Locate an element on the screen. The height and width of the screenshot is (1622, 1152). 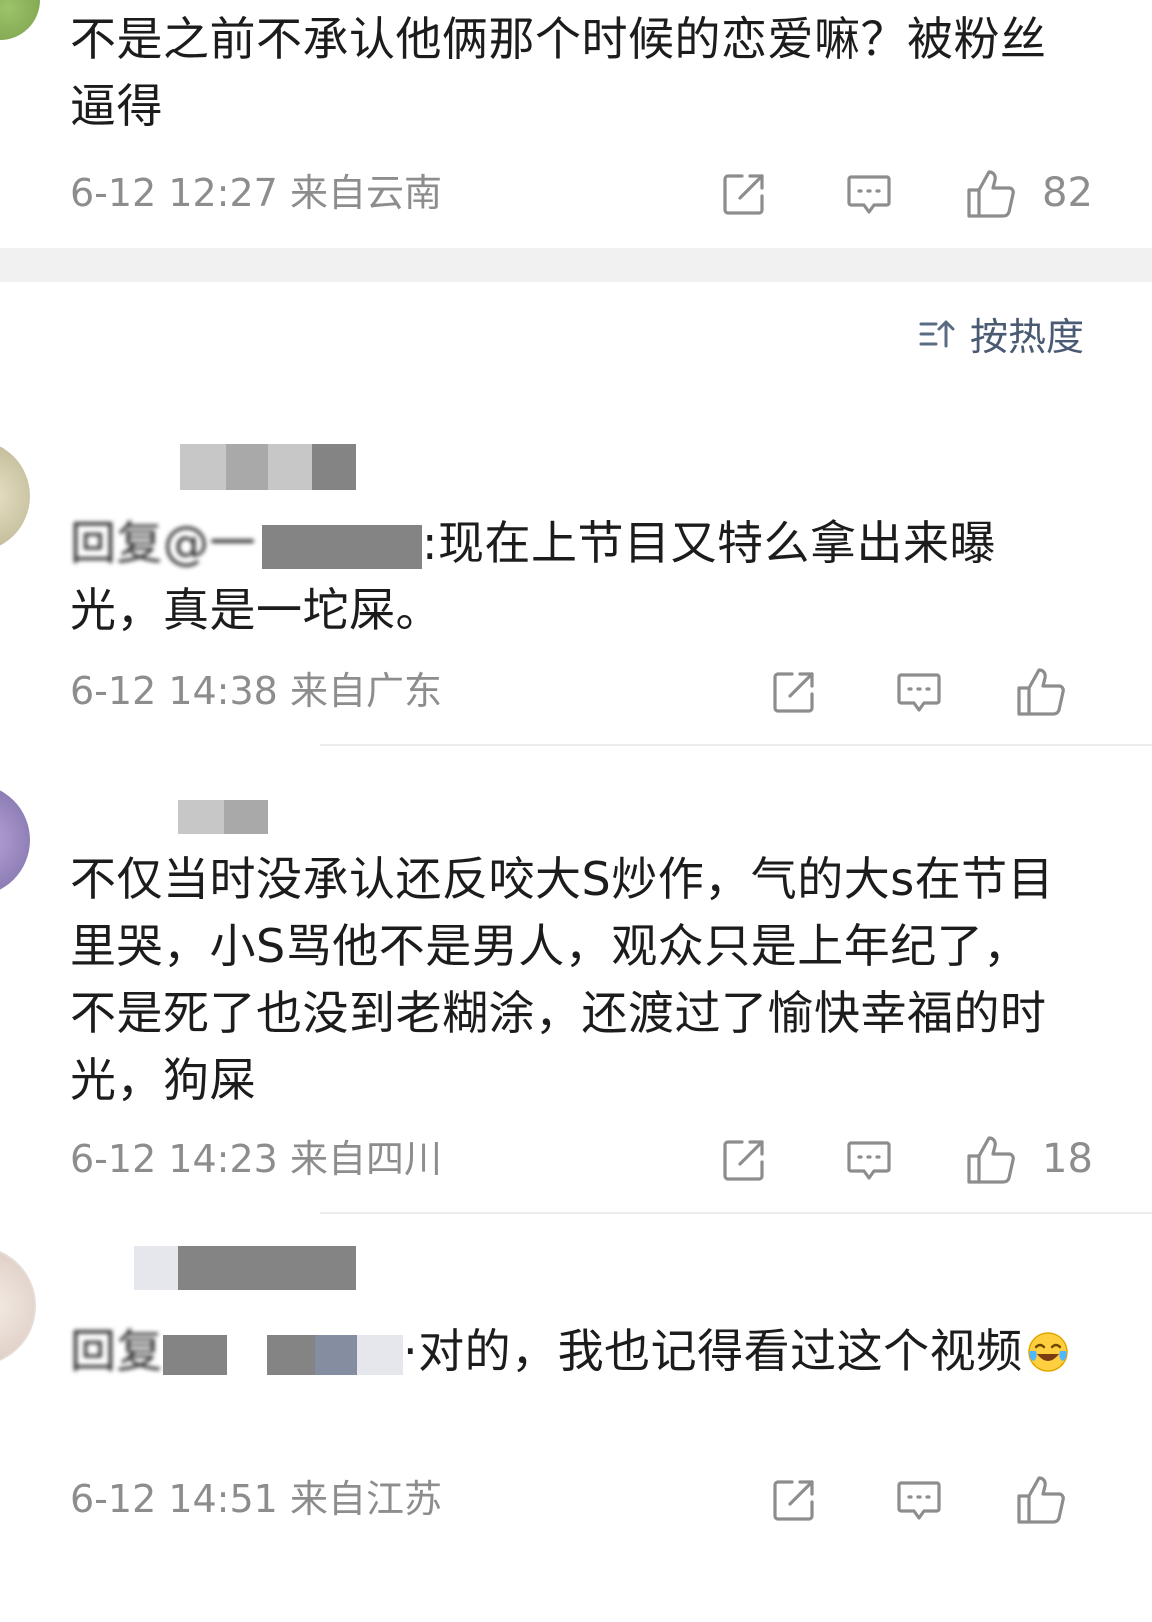
comment-meta: 6-12 14:23 来自四川 is located at coordinates (256, 1159).